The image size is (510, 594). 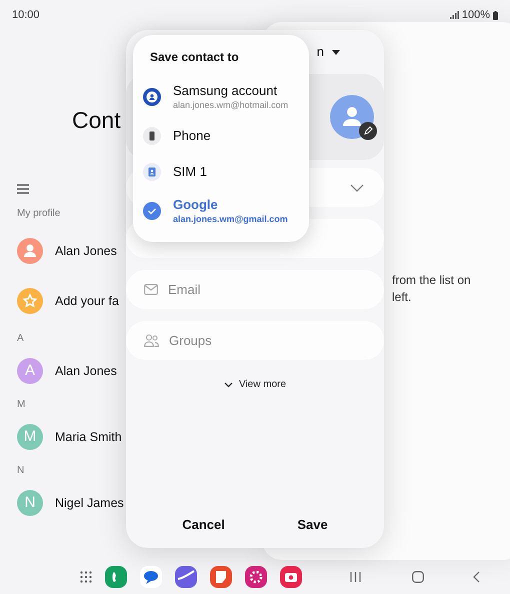 What do you see at coordinates (230, 105) in the screenshot?
I see `account-email: alan.jones.wm@hotmail.com` at bounding box center [230, 105].